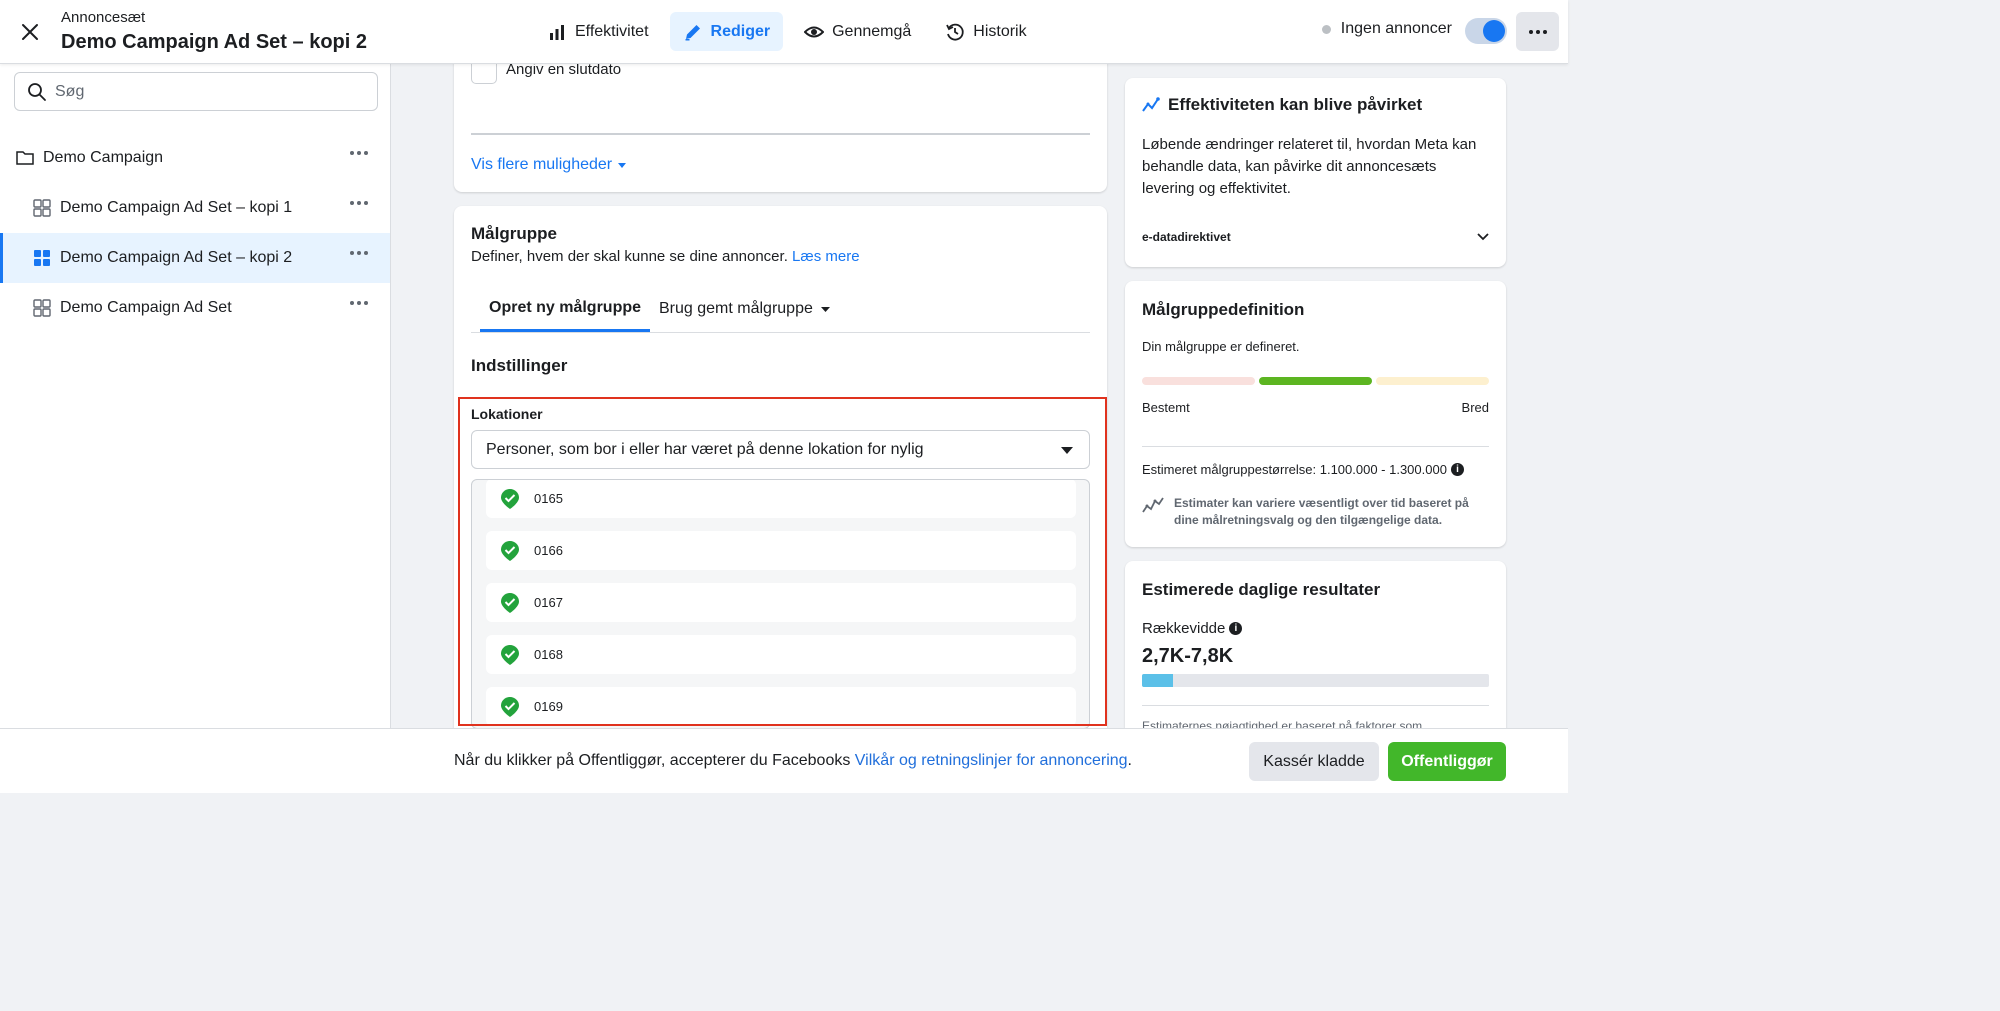 The height and width of the screenshot is (1011, 2000). I want to click on reach-label: Rækkevidde, so click(1184, 628).